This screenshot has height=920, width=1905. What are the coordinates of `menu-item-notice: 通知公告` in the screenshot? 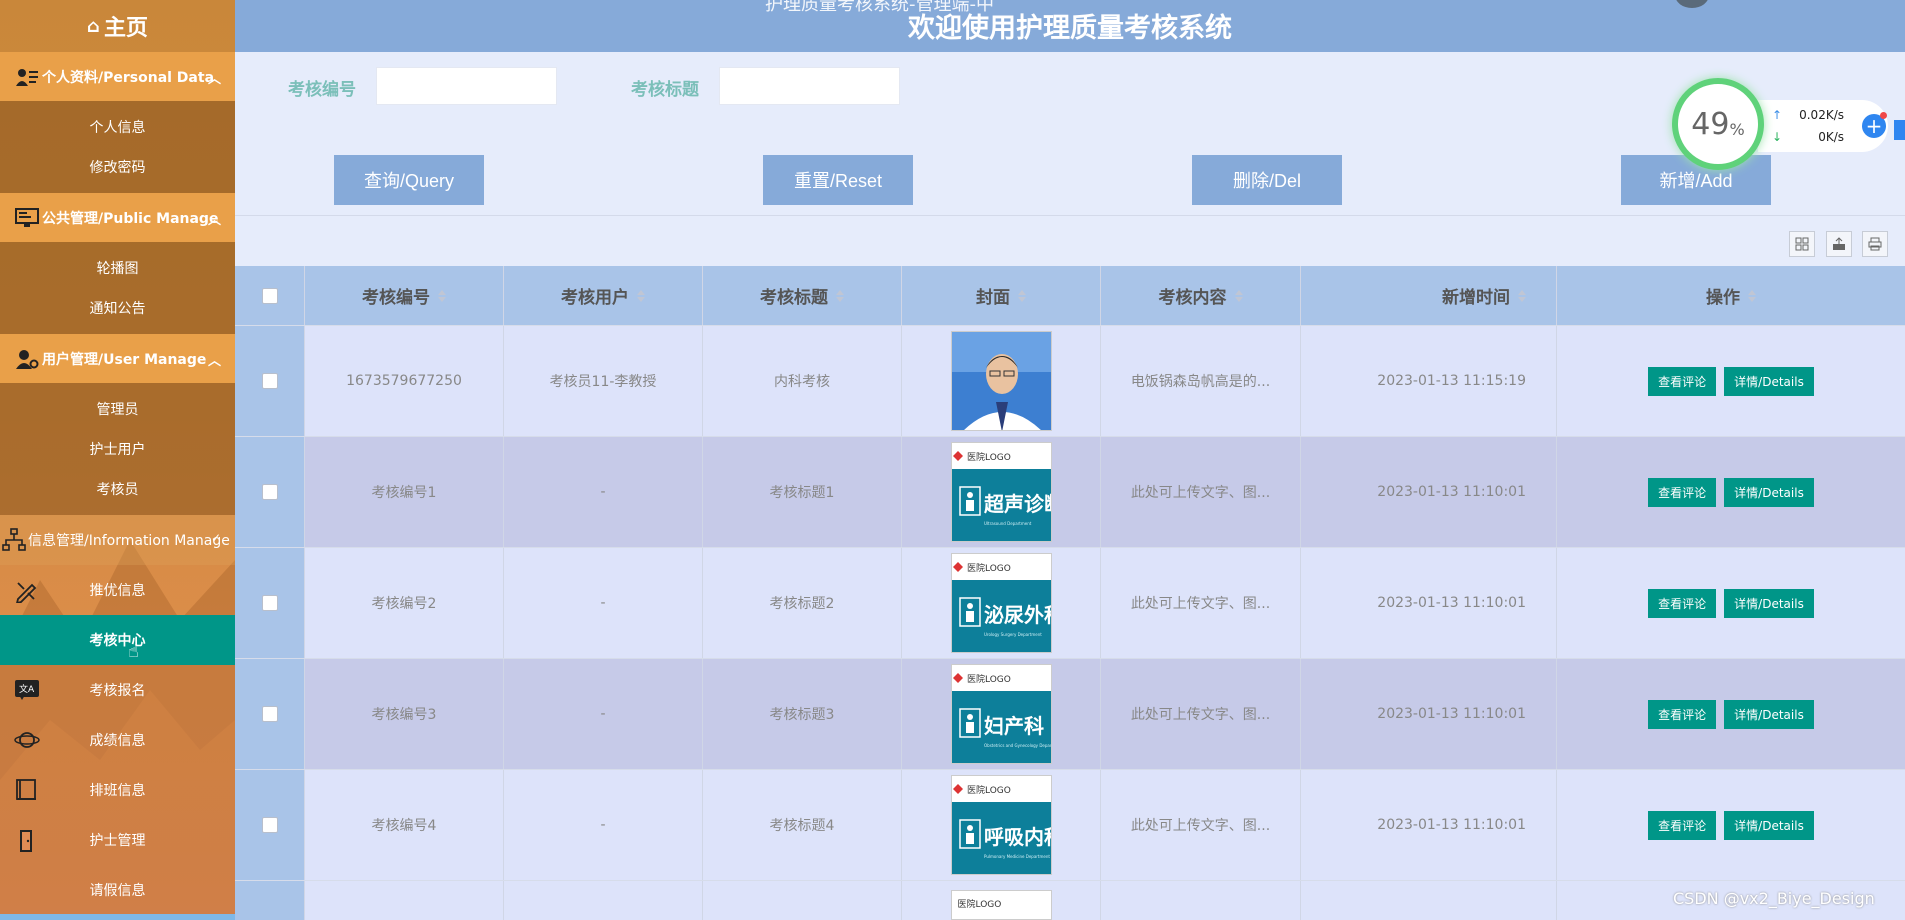 It's located at (117, 308).